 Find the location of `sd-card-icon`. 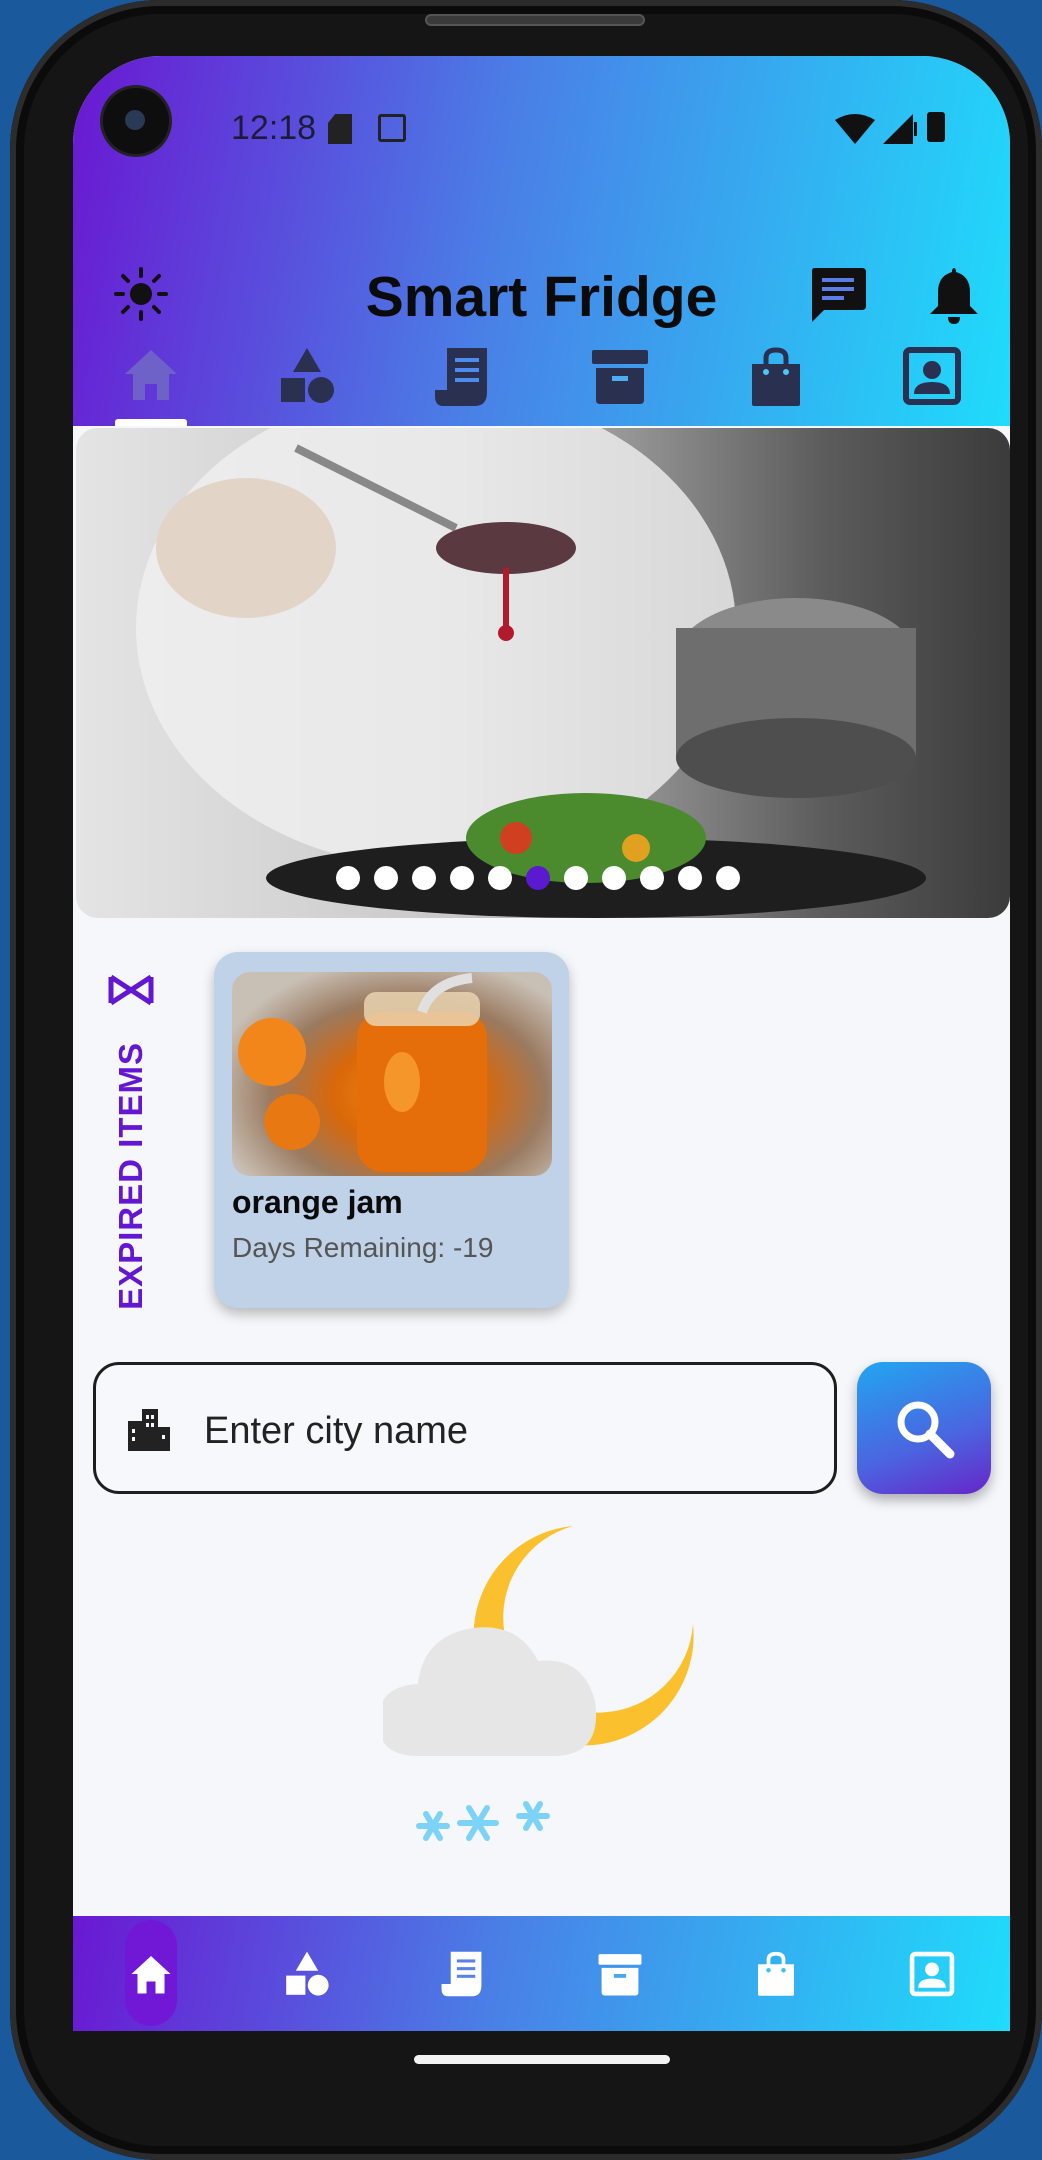

sd-card-icon is located at coordinates (340, 129).